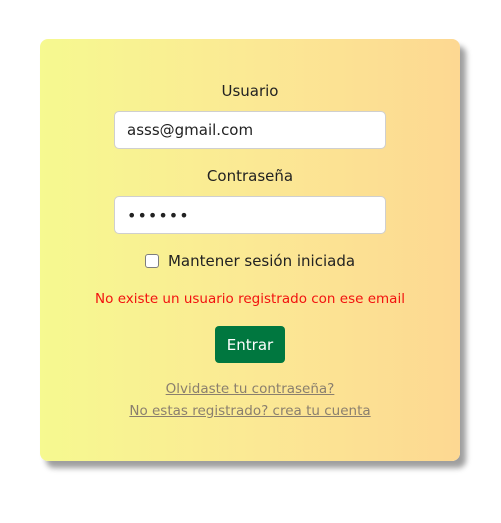  Describe the element at coordinates (151, 261) in the screenshot. I see `remember-session-checkbox` at that location.